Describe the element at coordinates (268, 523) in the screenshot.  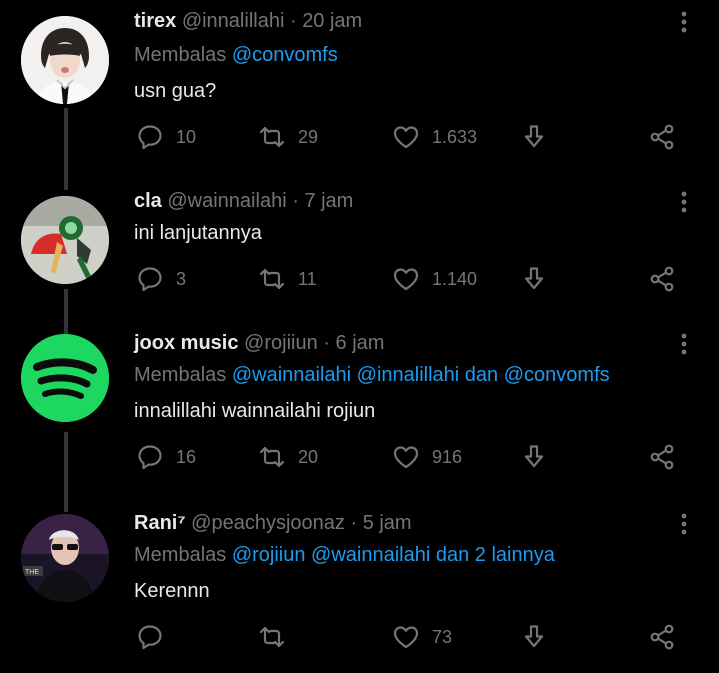
I see `user-handle: @peachysjoonaz` at that location.